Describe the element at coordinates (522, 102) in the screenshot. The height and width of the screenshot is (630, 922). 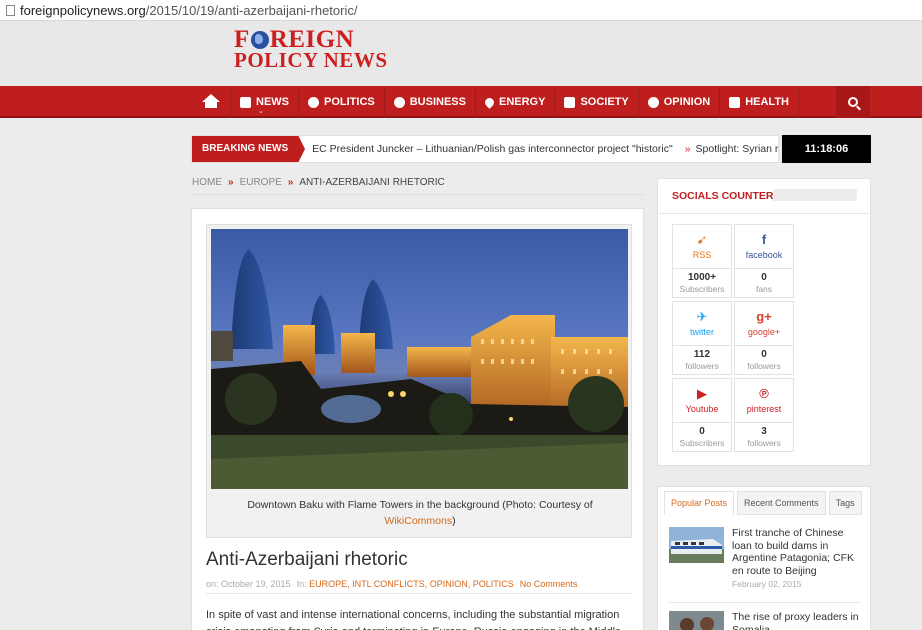
I see `nav-label: ENERGY` at that location.